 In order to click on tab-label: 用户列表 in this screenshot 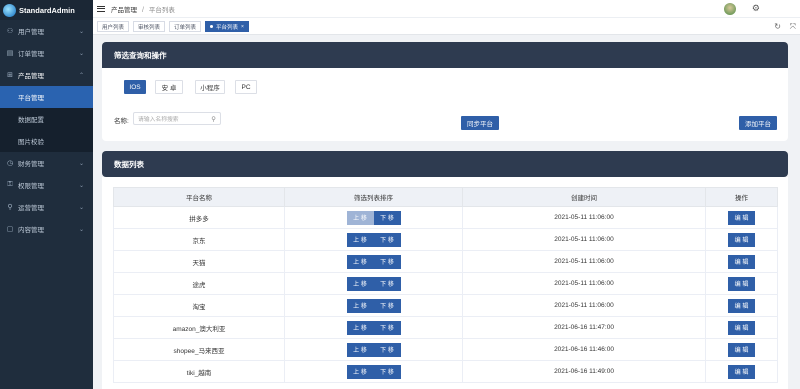, I will do `click(113, 27)`.